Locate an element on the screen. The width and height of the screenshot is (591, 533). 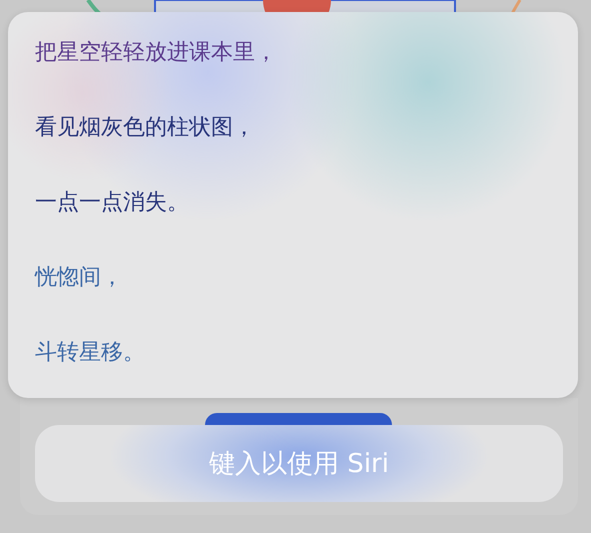
lyric-line: 恍惚间， is located at coordinates (79, 278).